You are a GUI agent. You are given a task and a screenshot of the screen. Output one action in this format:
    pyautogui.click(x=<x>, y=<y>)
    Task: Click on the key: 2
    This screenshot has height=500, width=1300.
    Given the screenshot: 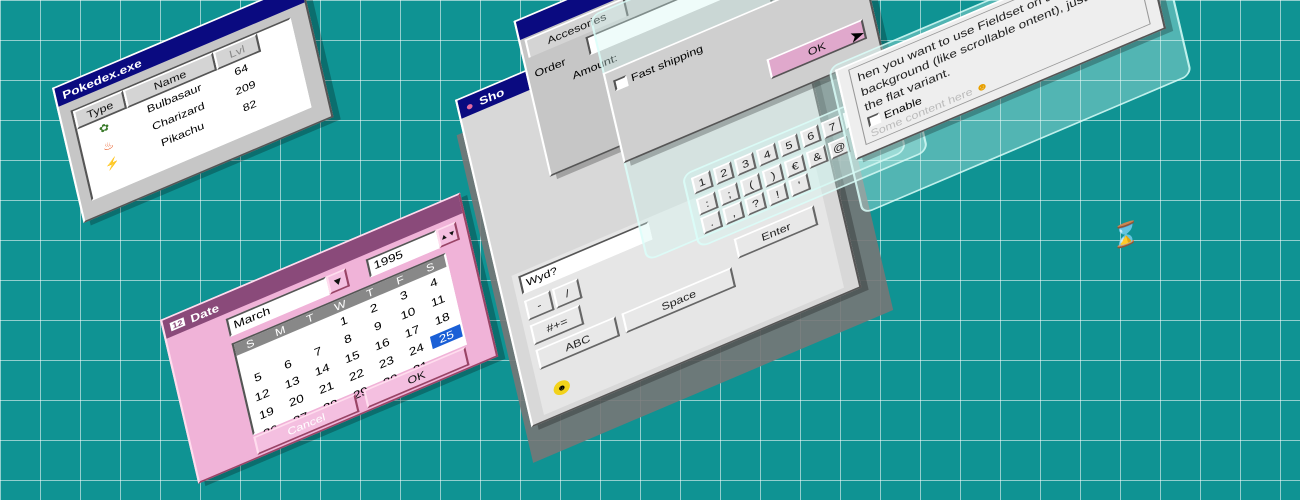 What is the action you would take?
    pyautogui.click(x=724, y=173)
    